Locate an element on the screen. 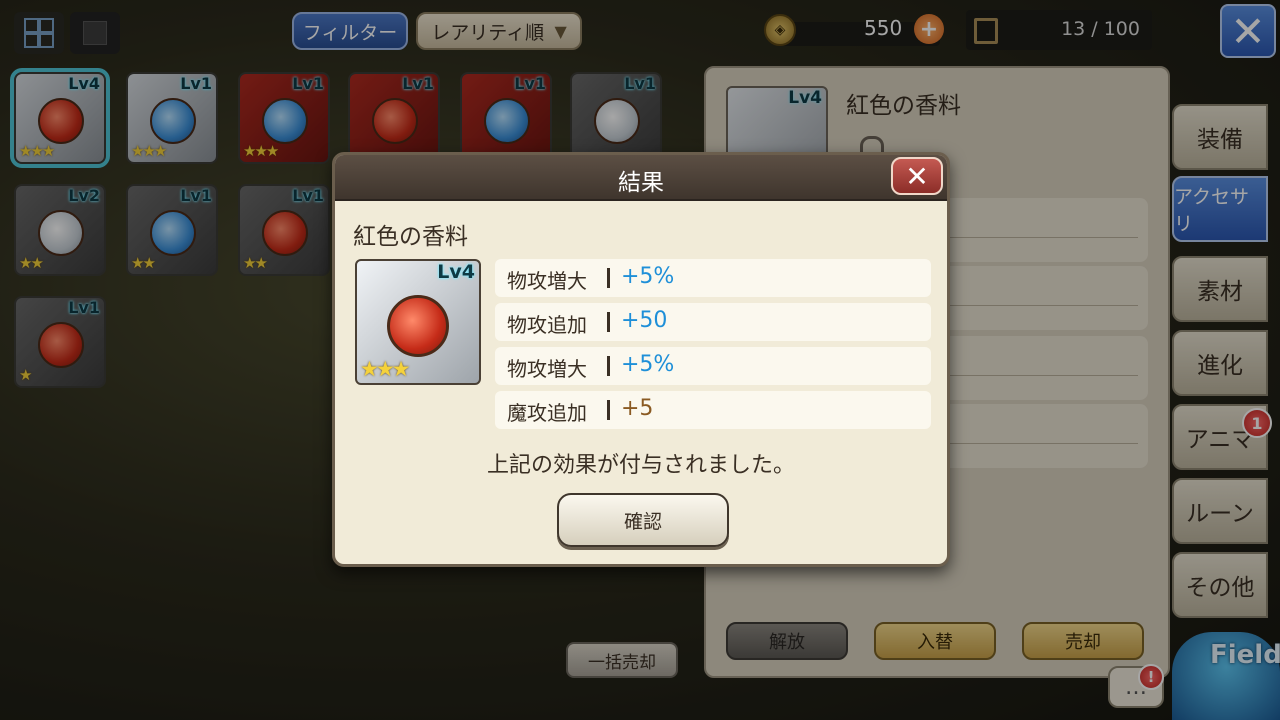 The image size is (1280, 720). item-level: Lv4 is located at coordinates (84, 83).